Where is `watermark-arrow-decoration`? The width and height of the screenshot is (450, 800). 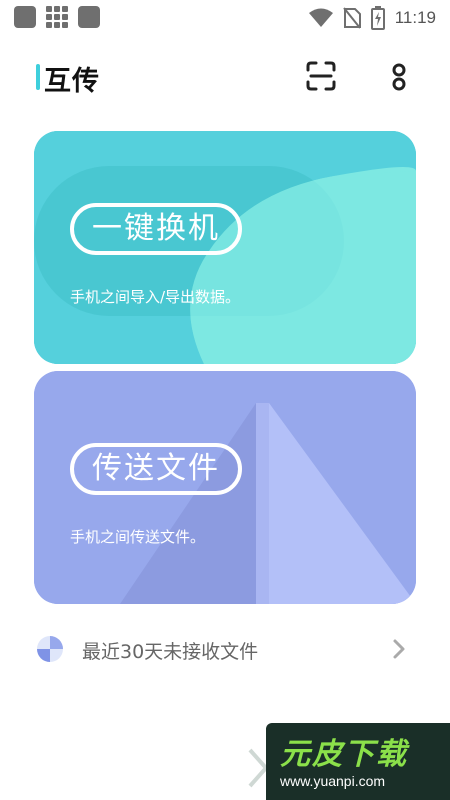
watermark-arrow-decoration is located at coordinates (258, 768).